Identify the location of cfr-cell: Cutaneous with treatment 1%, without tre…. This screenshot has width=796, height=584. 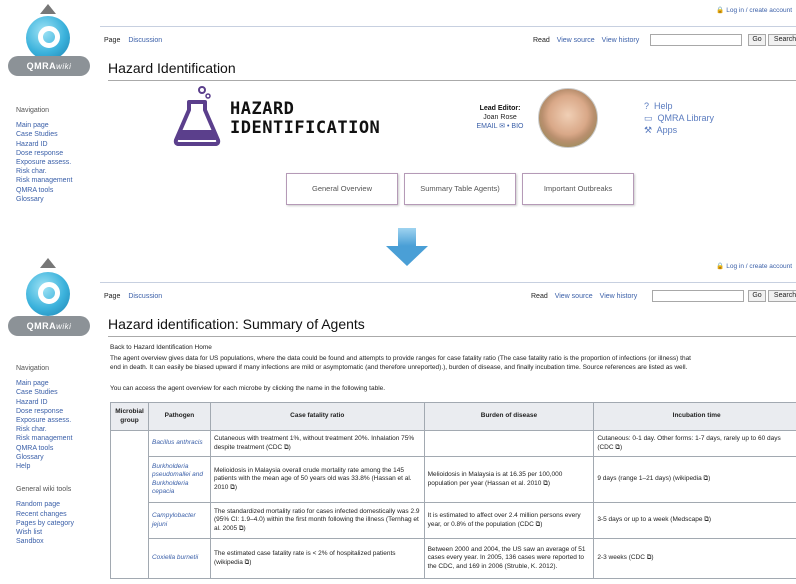
(317, 443).